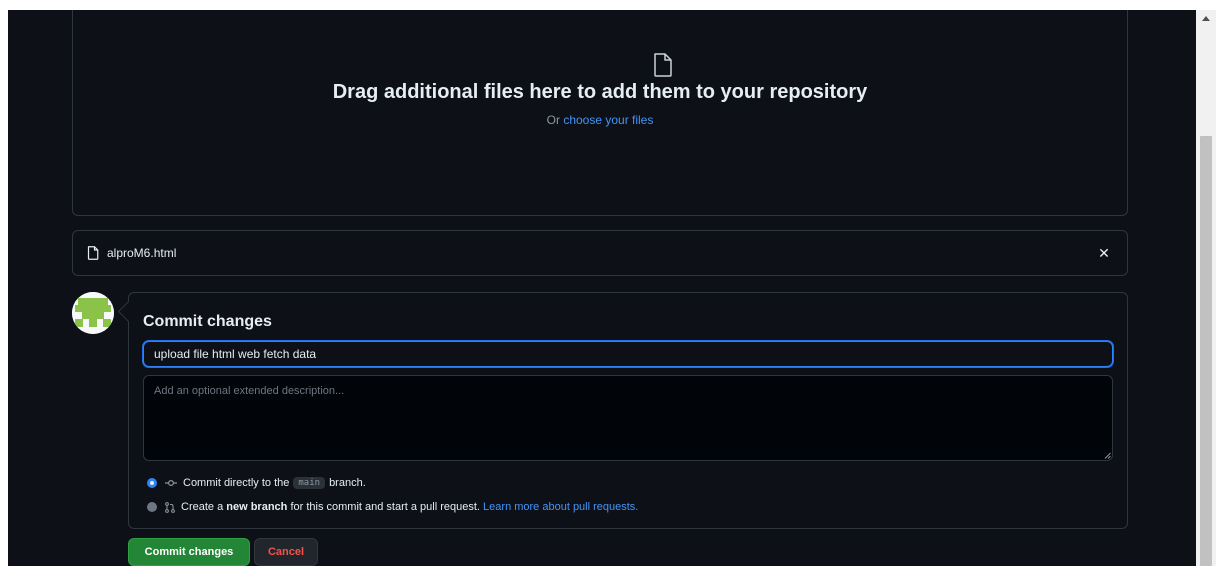  I want to click on identicon-image, so click(93, 313).